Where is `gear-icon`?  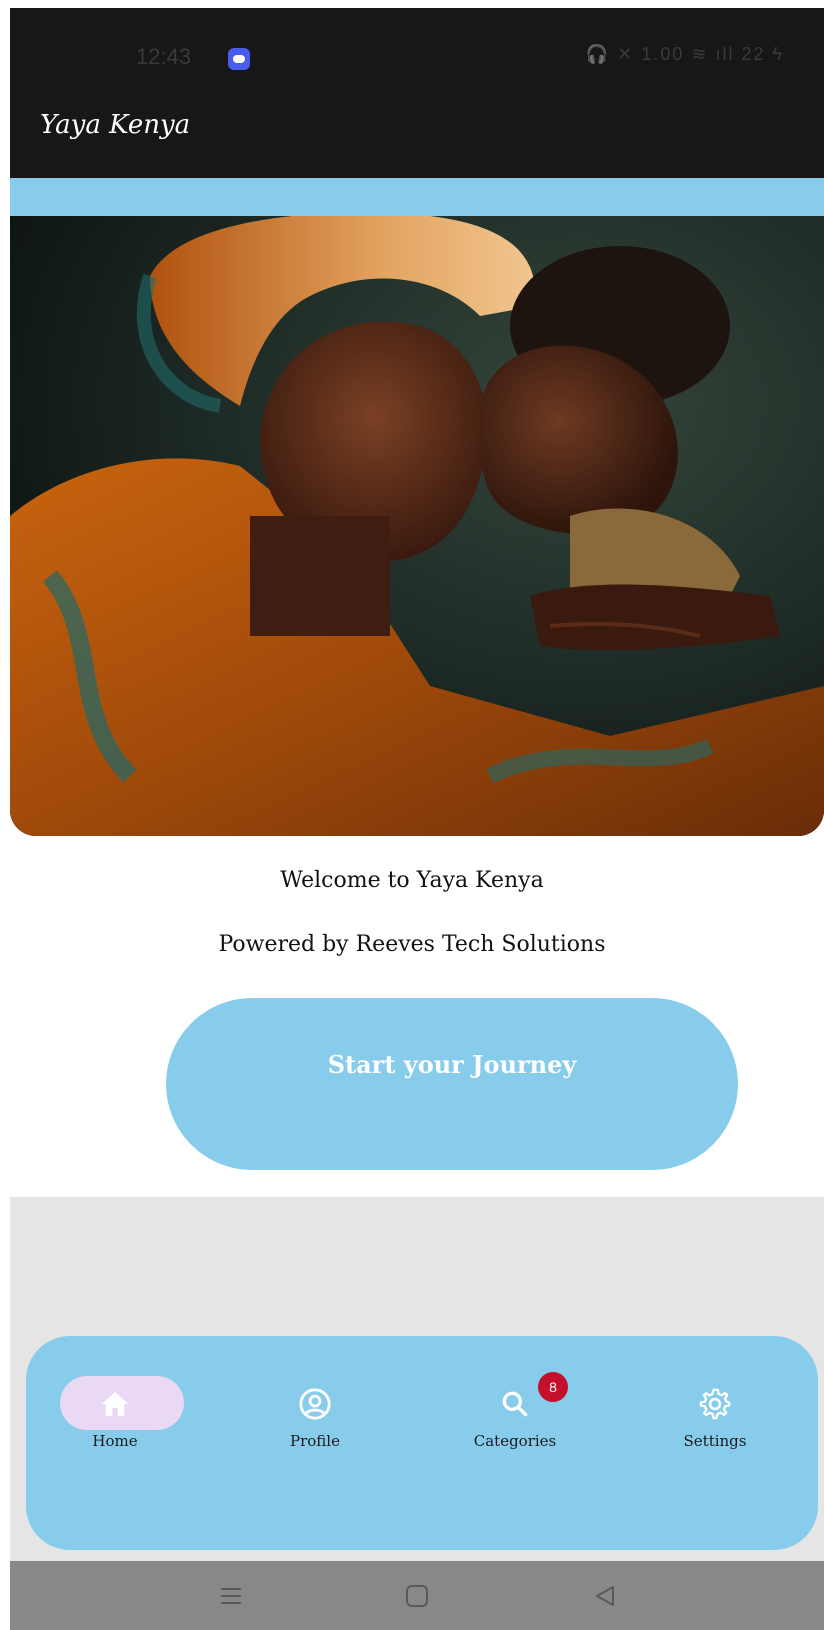
gear-icon is located at coordinates (715, 1404).